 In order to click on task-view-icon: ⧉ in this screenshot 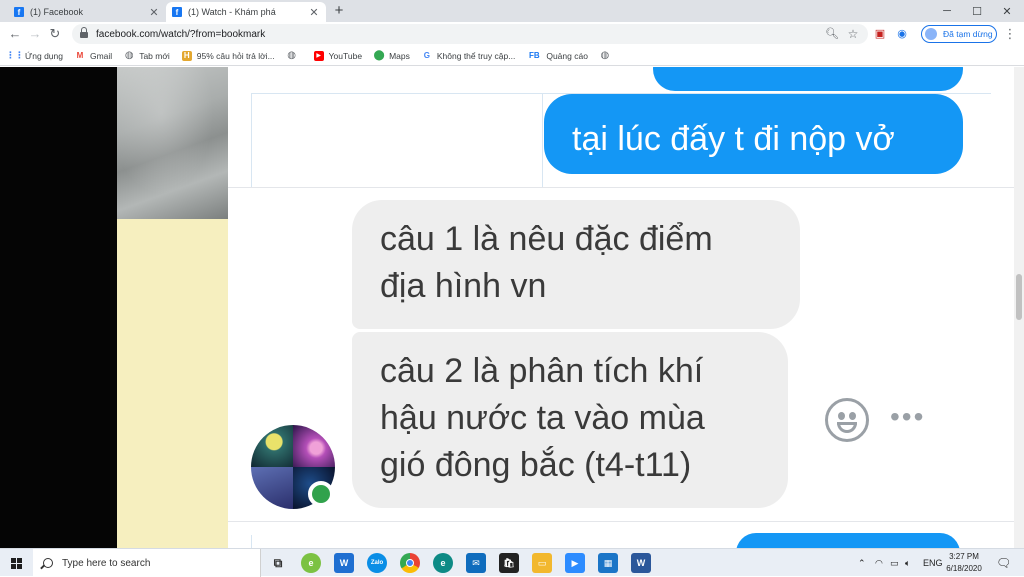, I will do `click(278, 563)`.